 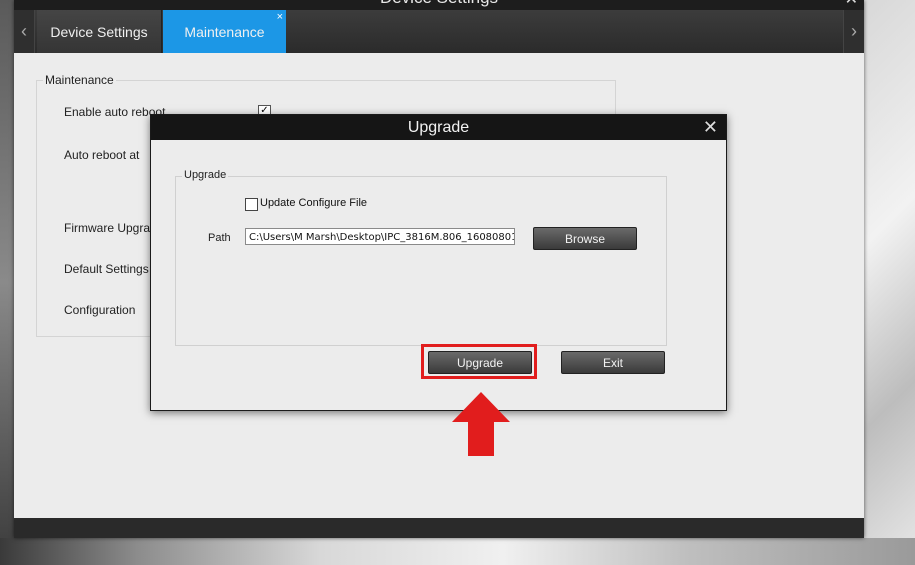 What do you see at coordinates (106, 269) in the screenshot?
I see `default-settings-label: Default Settings` at bounding box center [106, 269].